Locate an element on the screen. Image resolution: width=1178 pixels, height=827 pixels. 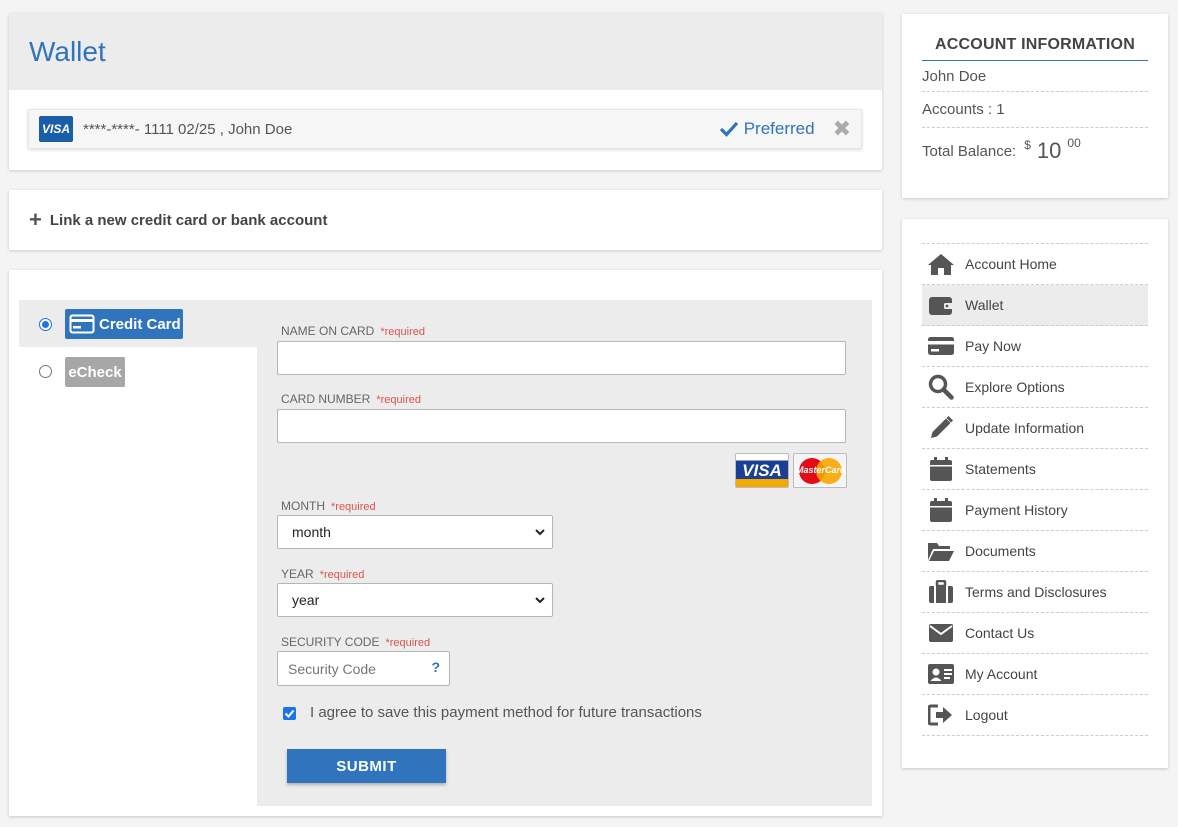
security-code-input is located at coordinates (363, 668).